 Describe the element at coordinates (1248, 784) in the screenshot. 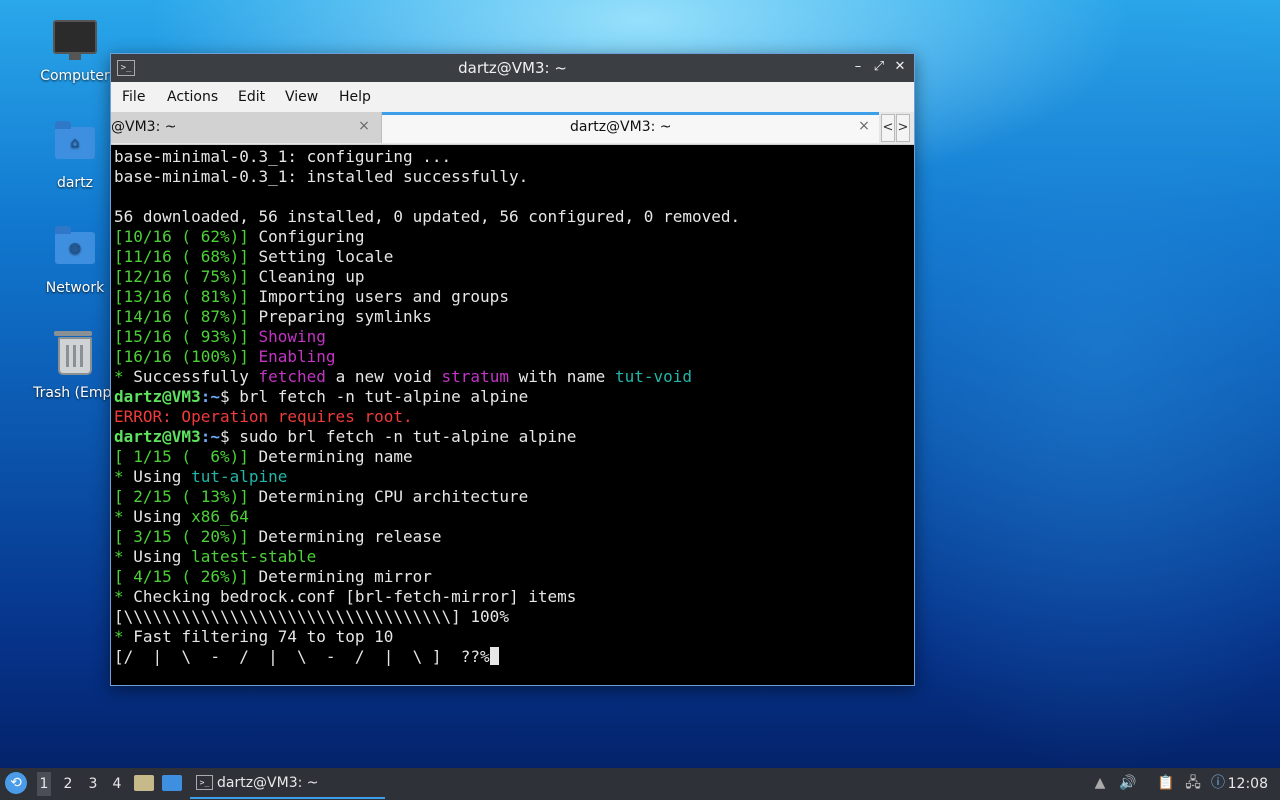

I see `clock: 12:08` at that location.